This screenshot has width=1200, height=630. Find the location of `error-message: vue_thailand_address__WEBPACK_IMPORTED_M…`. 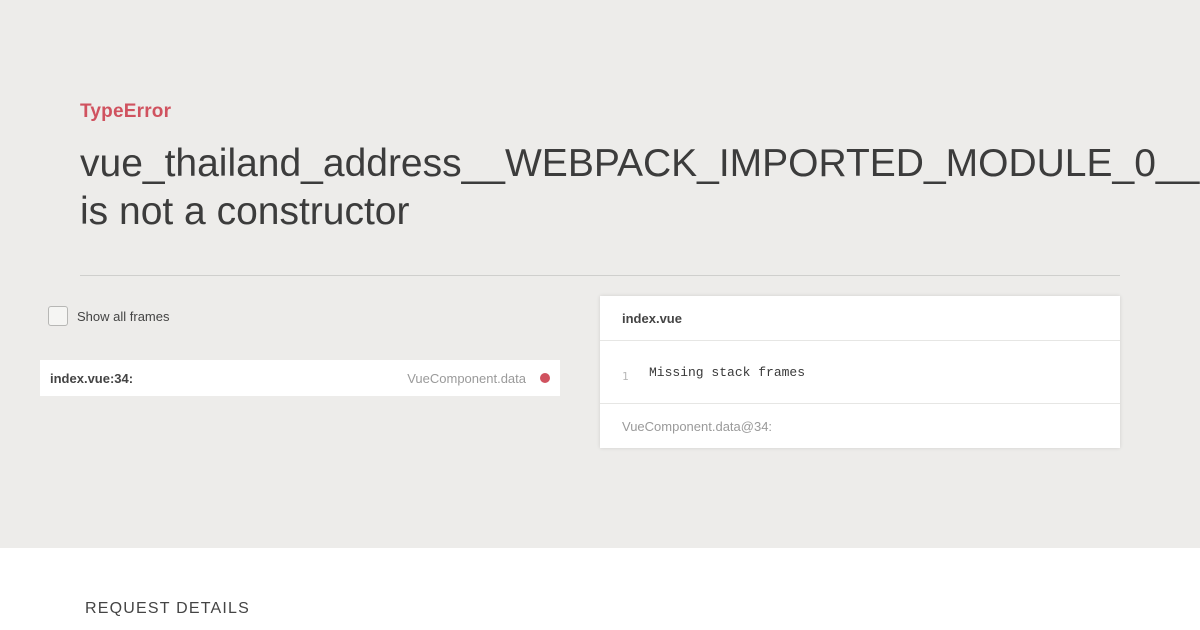

error-message: vue_thailand_address__WEBPACK_IMPORTED_M… is located at coordinates (640, 188).